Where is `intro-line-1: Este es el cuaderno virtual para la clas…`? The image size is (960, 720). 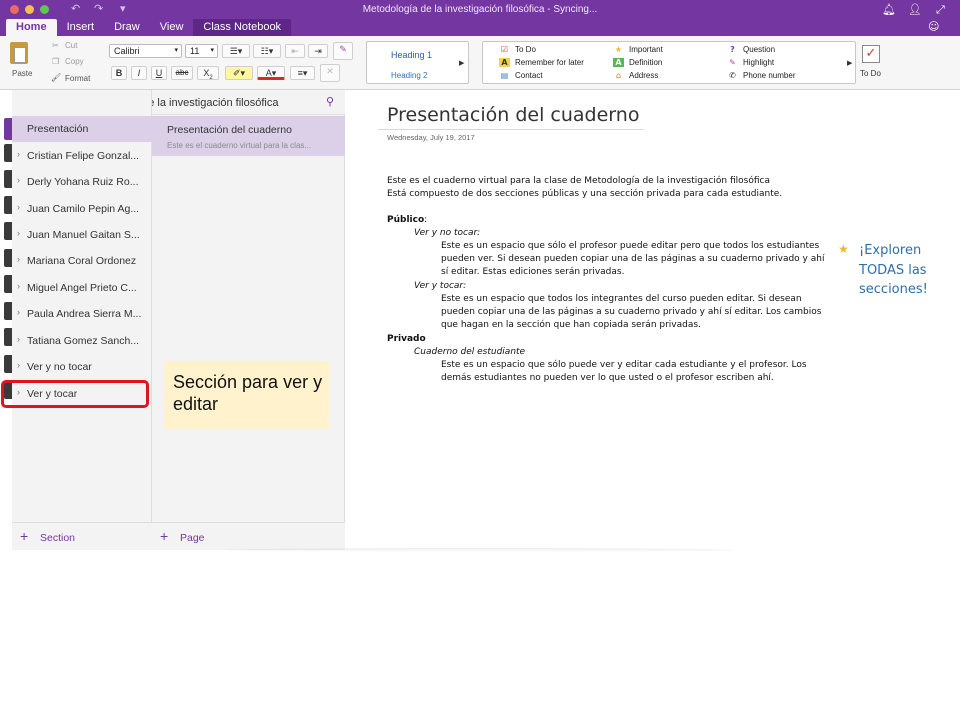
intro-line-1: Este es el cuaderno virtual para la clas… is located at coordinates (578, 181).